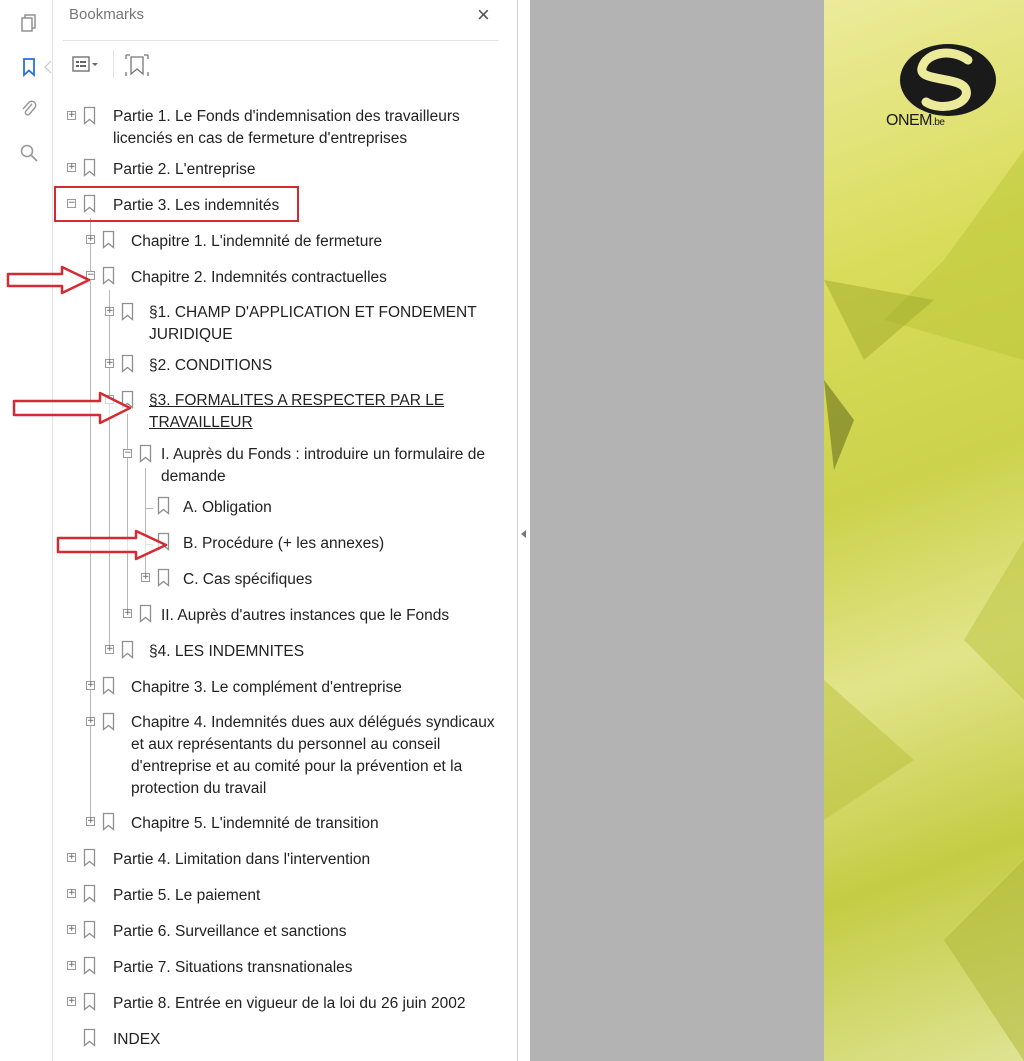 Image resolution: width=1024 pixels, height=1061 pixels. Describe the element at coordinates (255, 823) in the screenshot. I see `bookmark-label: Chapitre 5. L'indemnité de transition` at that location.